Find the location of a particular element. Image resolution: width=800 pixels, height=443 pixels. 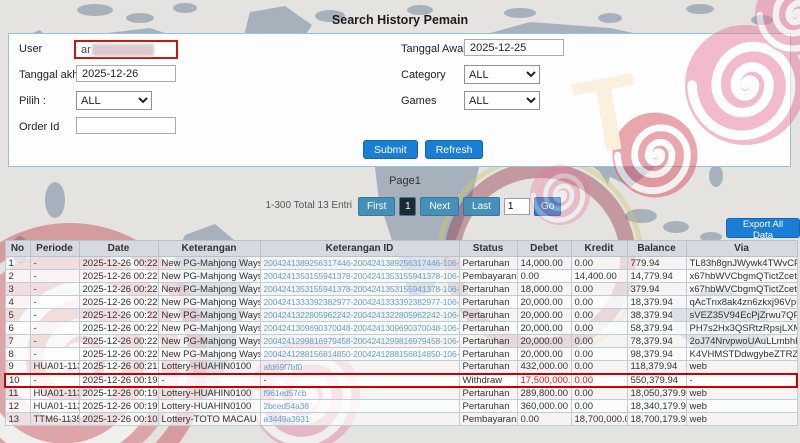

cell-no: 8 is located at coordinates (17, 354).